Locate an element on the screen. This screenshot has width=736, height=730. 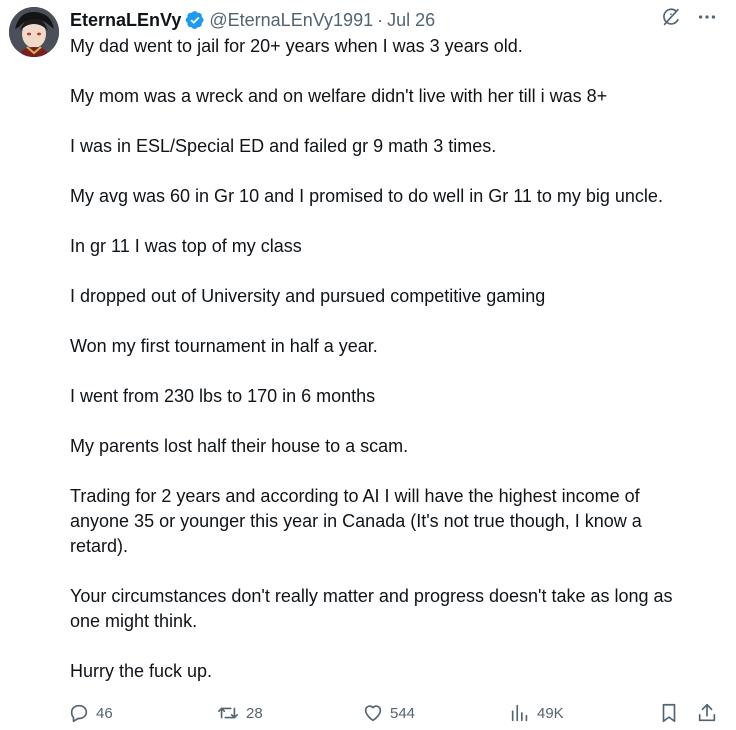
tweet-paragraph: In gr 11 I was top of my class is located at coordinates (186, 246).